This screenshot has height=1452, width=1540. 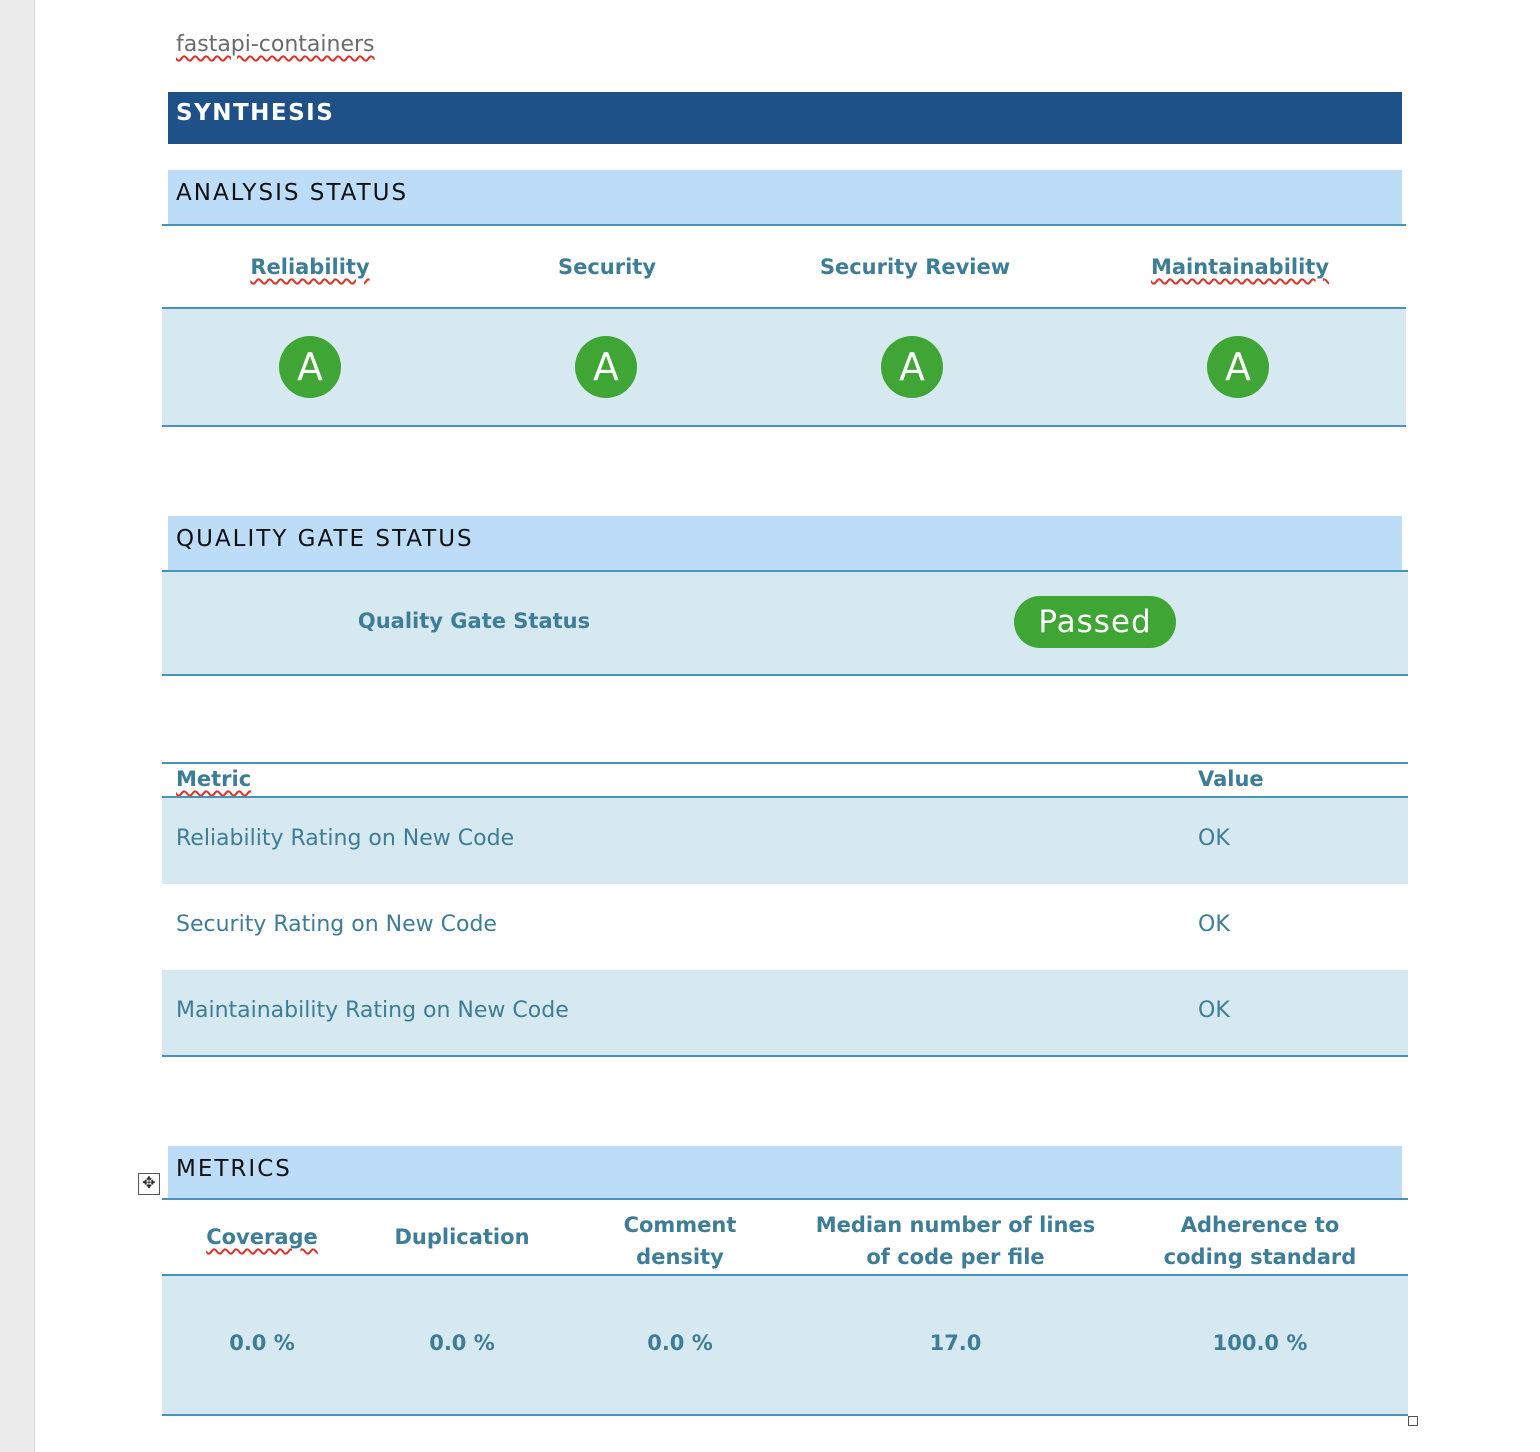 What do you see at coordinates (785, 543) in the screenshot?
I see `quality-gate-heading: QUALITY GATE STATUS` at bounding box center [785, 543].